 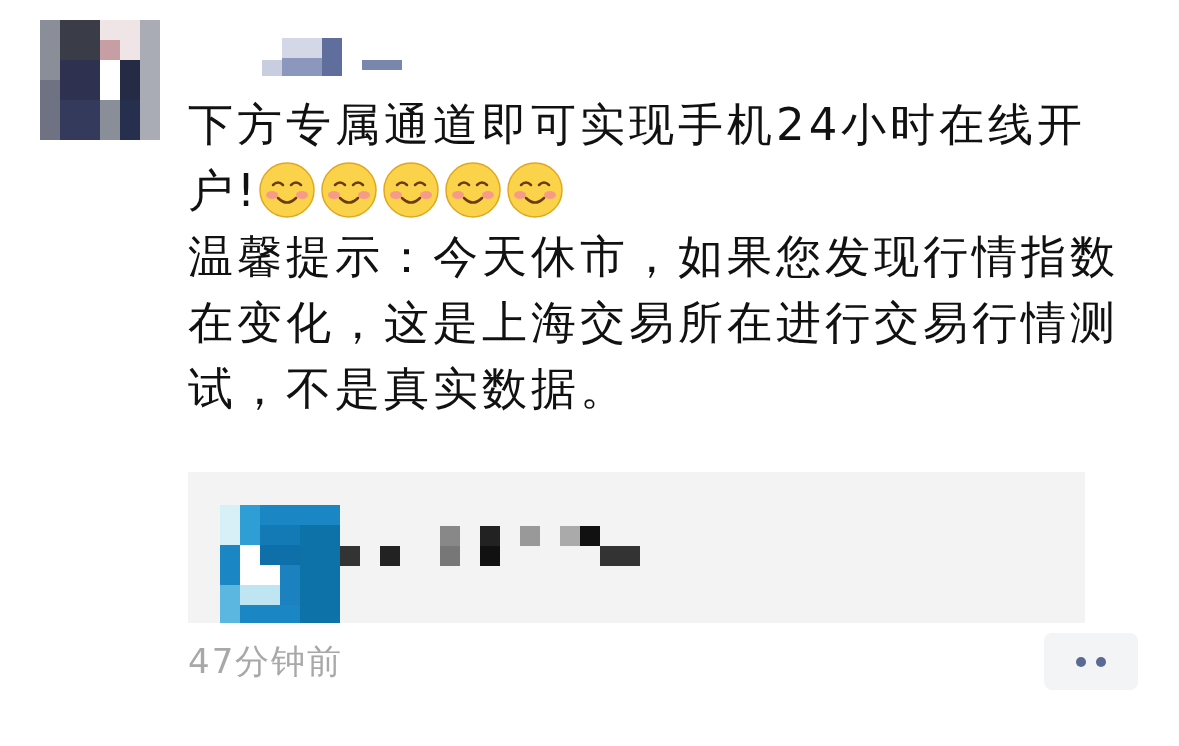 What do you see at coordinates (1091, 661) in the screenshot?
I see `more-button` at bounding box center [1091, 661].